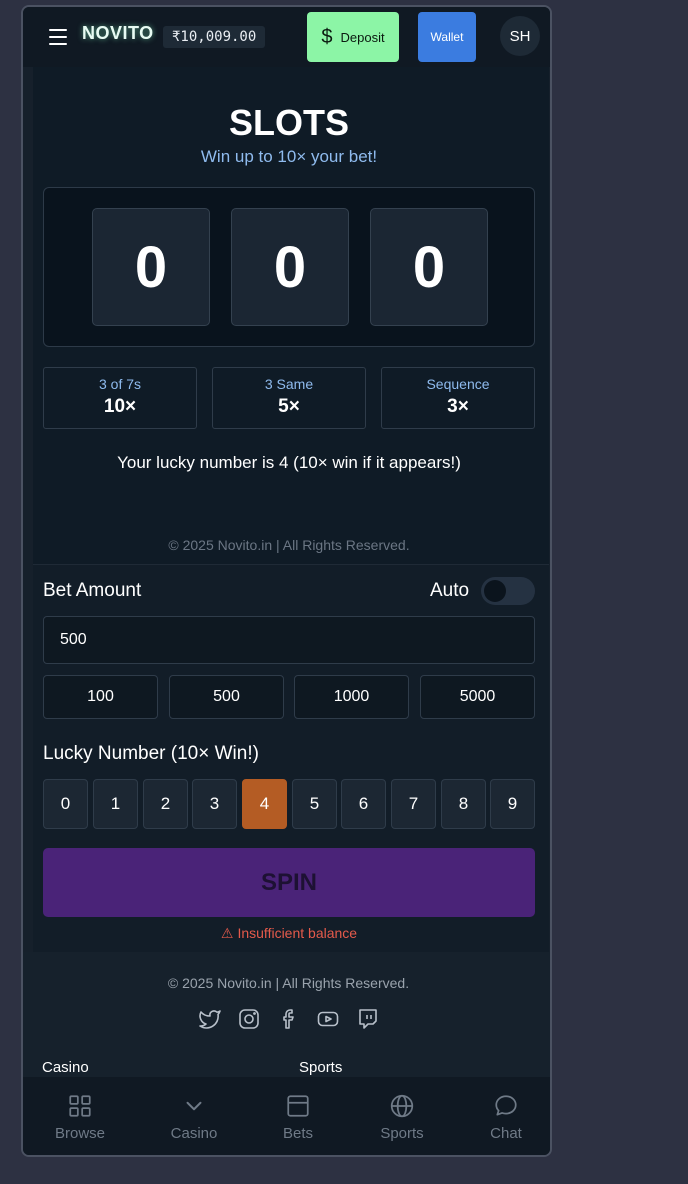 This screenshot has width=688, height=1184. Describe the element at coordinates (289, 156) in the screenshot. I see `game-subtitle: Win up to 10× your bet!` at that location.